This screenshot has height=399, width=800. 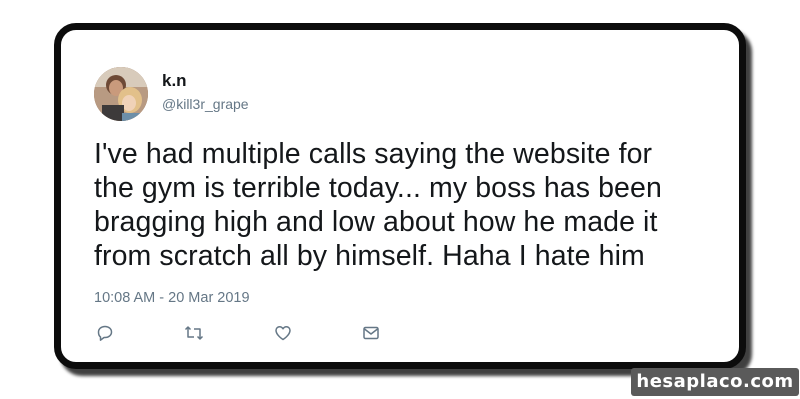 I want to click on envelope-icon, so click(x=371, y=333).